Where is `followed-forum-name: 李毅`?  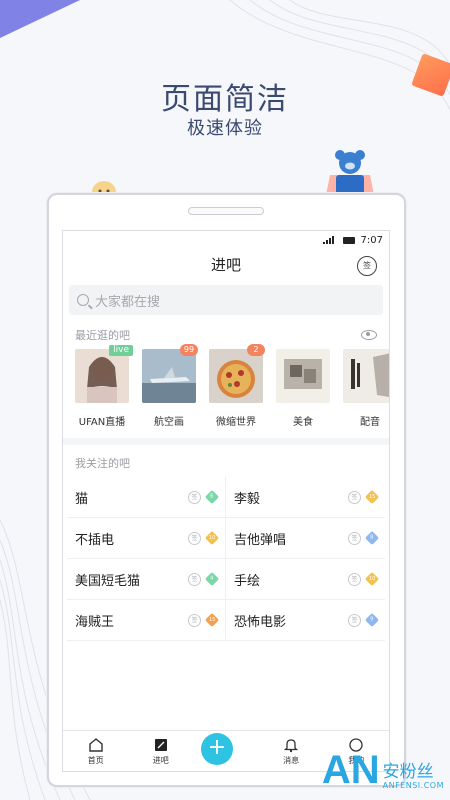
followed-forum-name: 李毅 is located at coordinates (247, 499).